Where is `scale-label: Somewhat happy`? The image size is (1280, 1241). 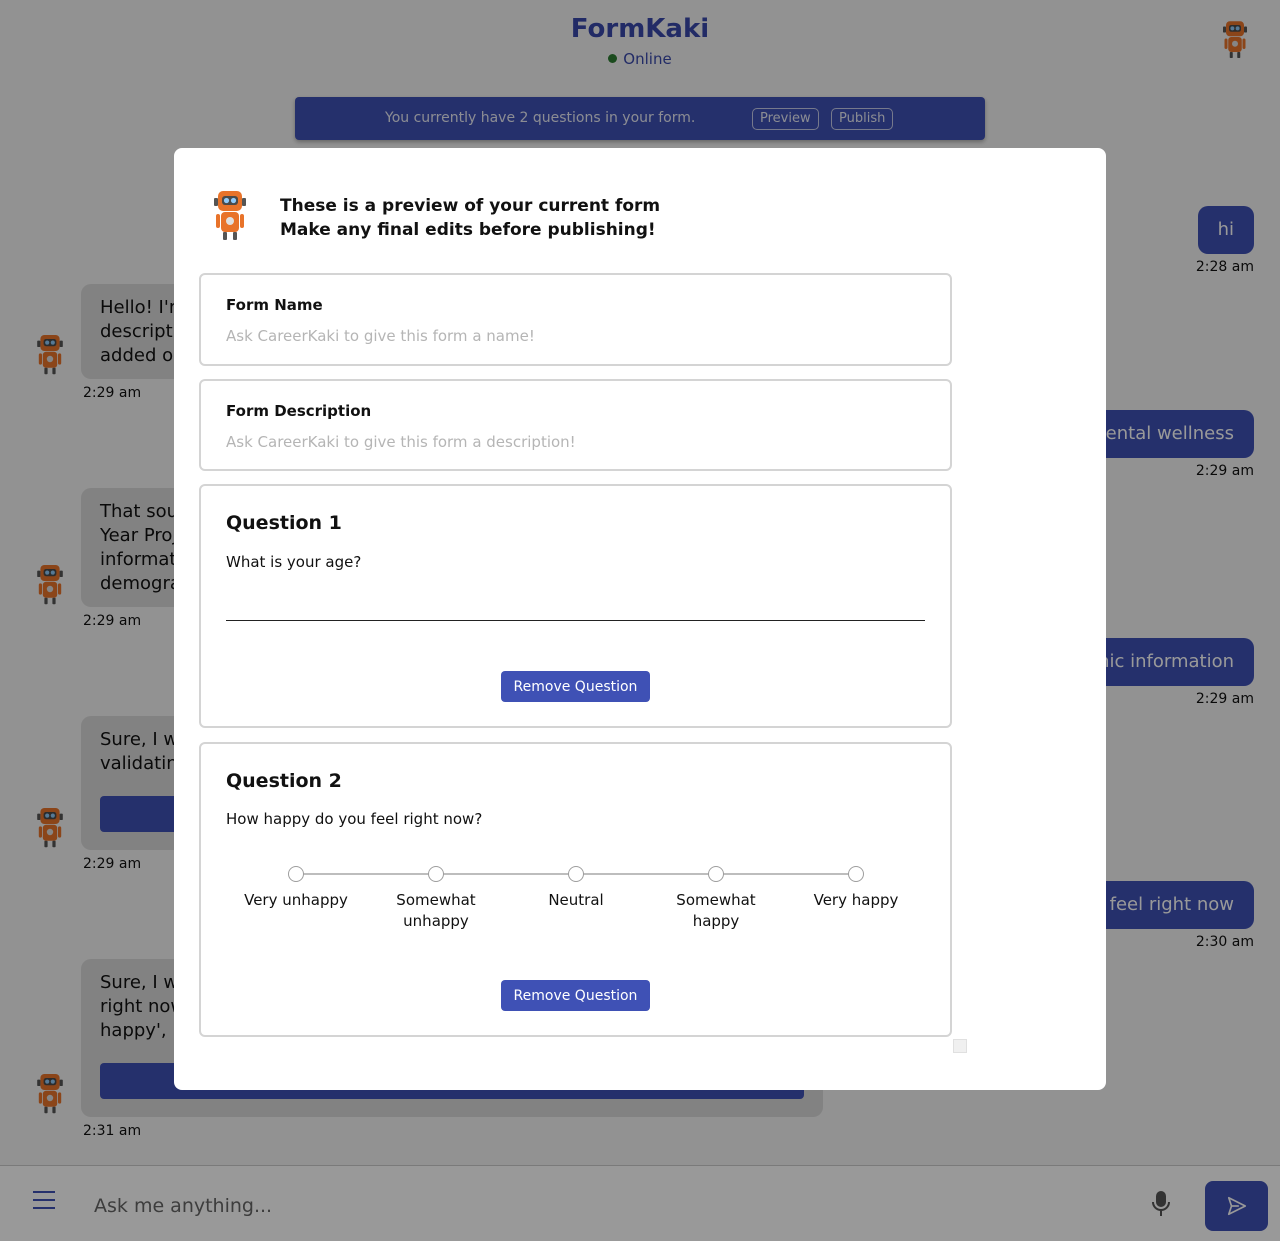 scale-label: Somewhat happy is located at coordinates (716, 910).